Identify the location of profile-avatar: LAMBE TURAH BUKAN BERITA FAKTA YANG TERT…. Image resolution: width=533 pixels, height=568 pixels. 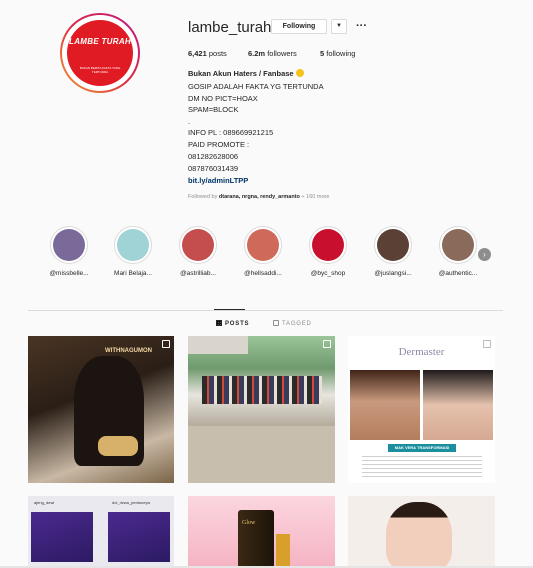
(100, 53).